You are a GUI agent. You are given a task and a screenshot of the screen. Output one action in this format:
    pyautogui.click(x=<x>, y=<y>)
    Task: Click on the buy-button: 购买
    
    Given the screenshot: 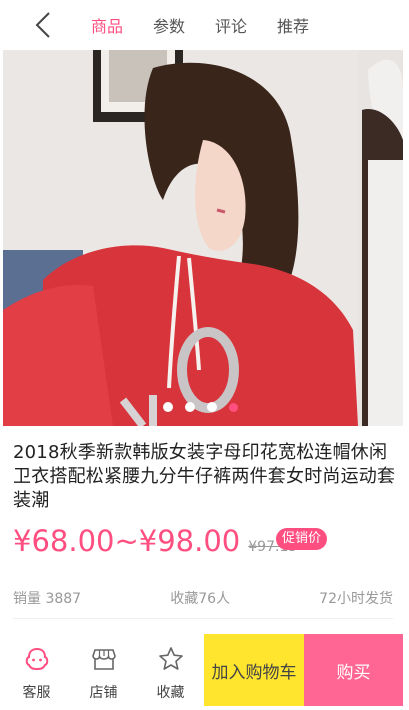 What is the action you would take?
    pyautogui.click(x=353, y=670)
    